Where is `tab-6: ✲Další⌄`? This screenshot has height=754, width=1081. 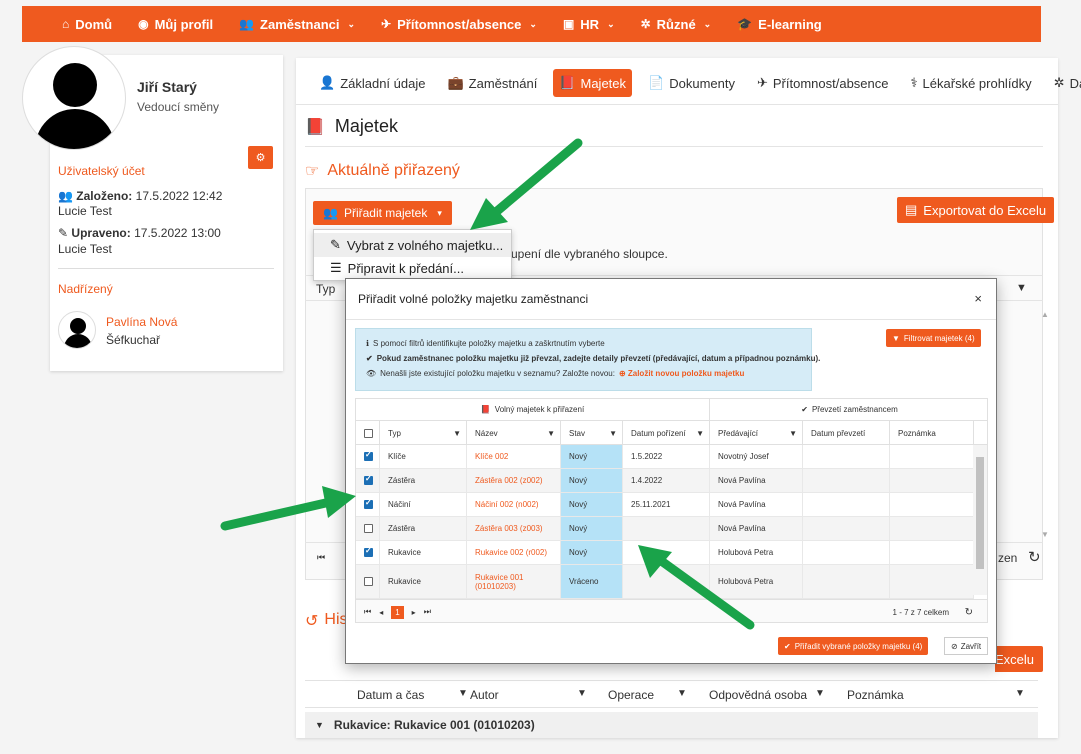 tab-6: ✲Další⌄ is located at coordinates (1064, 83).